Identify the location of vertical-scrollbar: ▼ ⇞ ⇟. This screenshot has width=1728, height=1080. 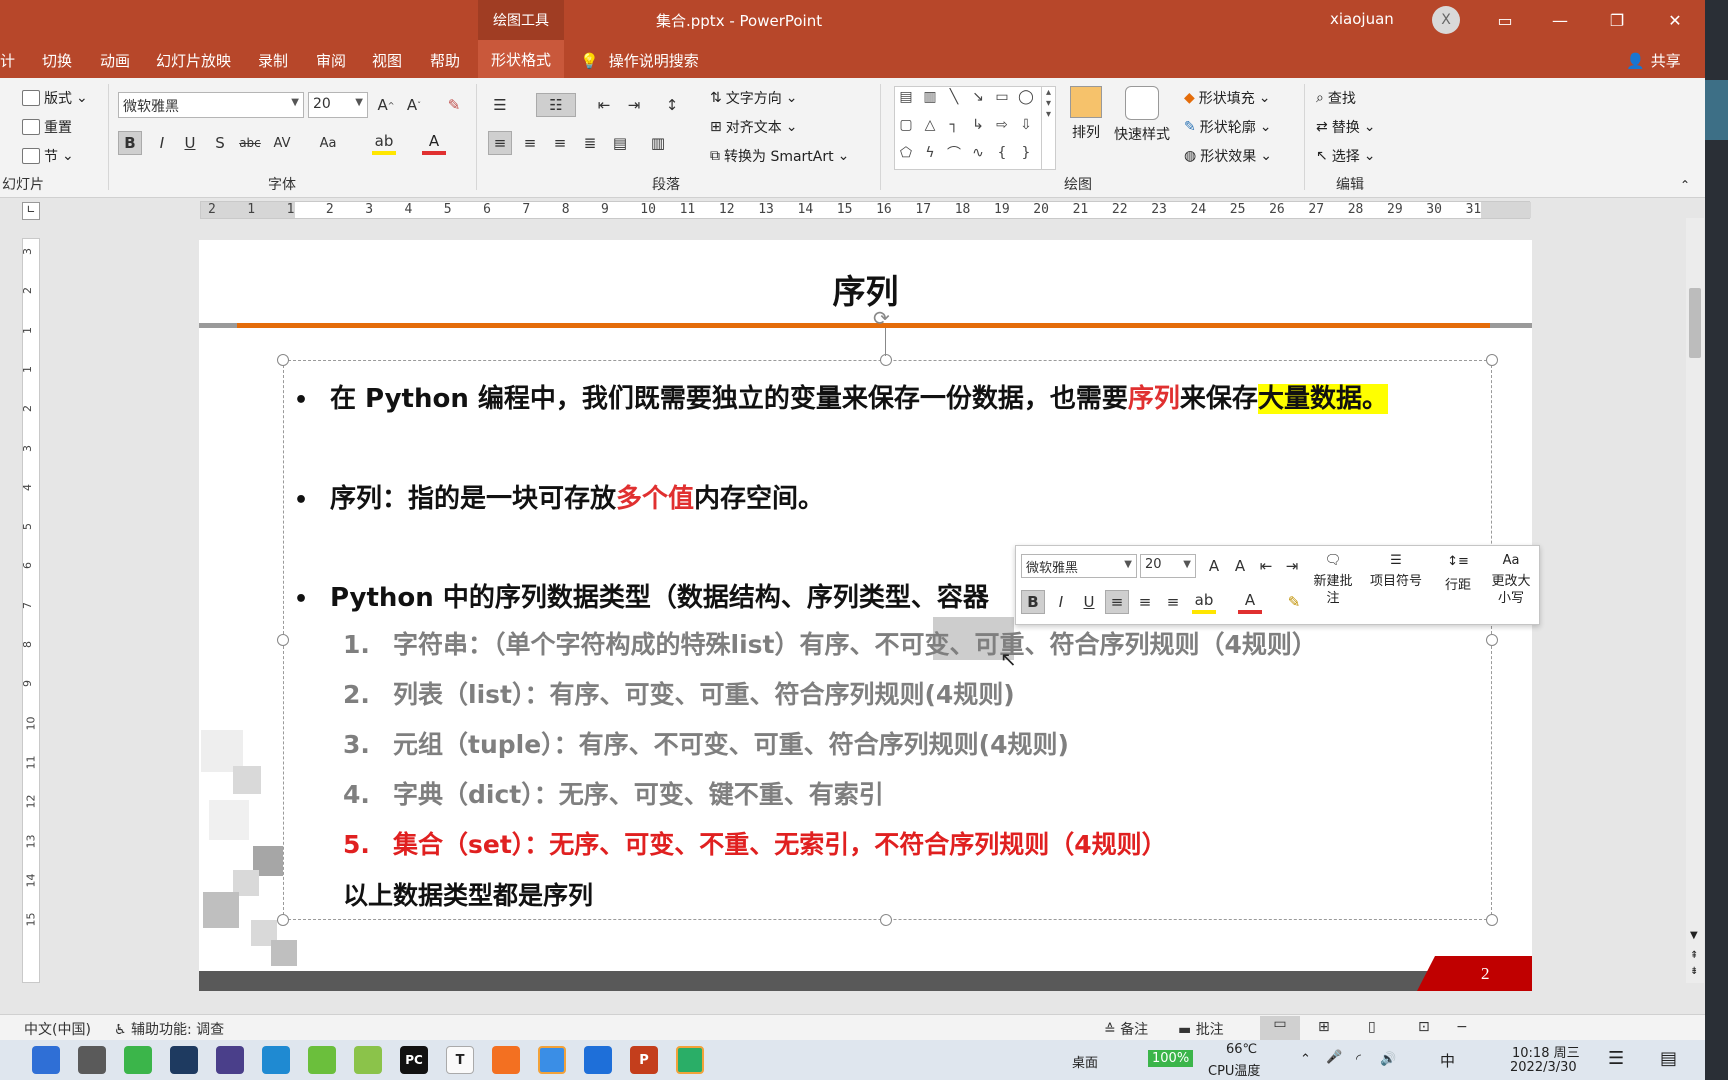
(1695, 600).